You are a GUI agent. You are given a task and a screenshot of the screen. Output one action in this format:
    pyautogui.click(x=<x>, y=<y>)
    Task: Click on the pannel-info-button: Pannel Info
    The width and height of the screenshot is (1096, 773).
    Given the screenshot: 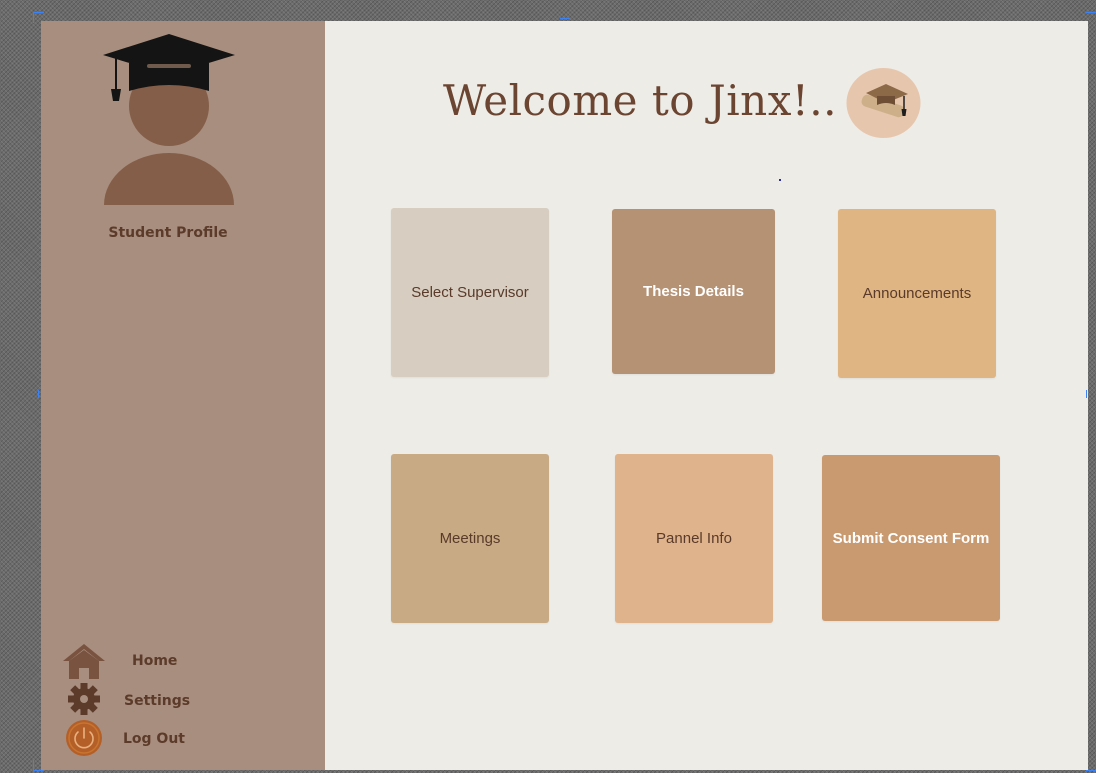 What is the action you would take?
    pyautogui.click(x=694, y=538)
    